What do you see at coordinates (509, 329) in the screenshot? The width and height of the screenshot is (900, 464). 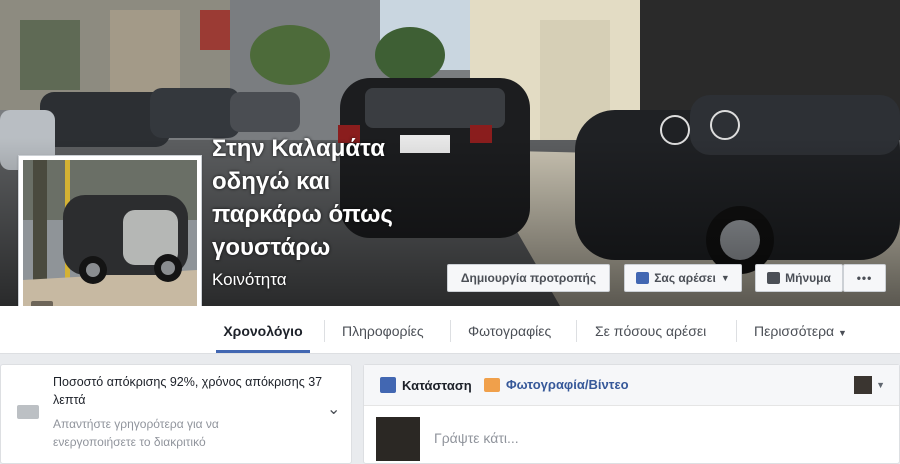 I see `tab-photos: Φωτογραφίες` at bounding box center [509, 329].